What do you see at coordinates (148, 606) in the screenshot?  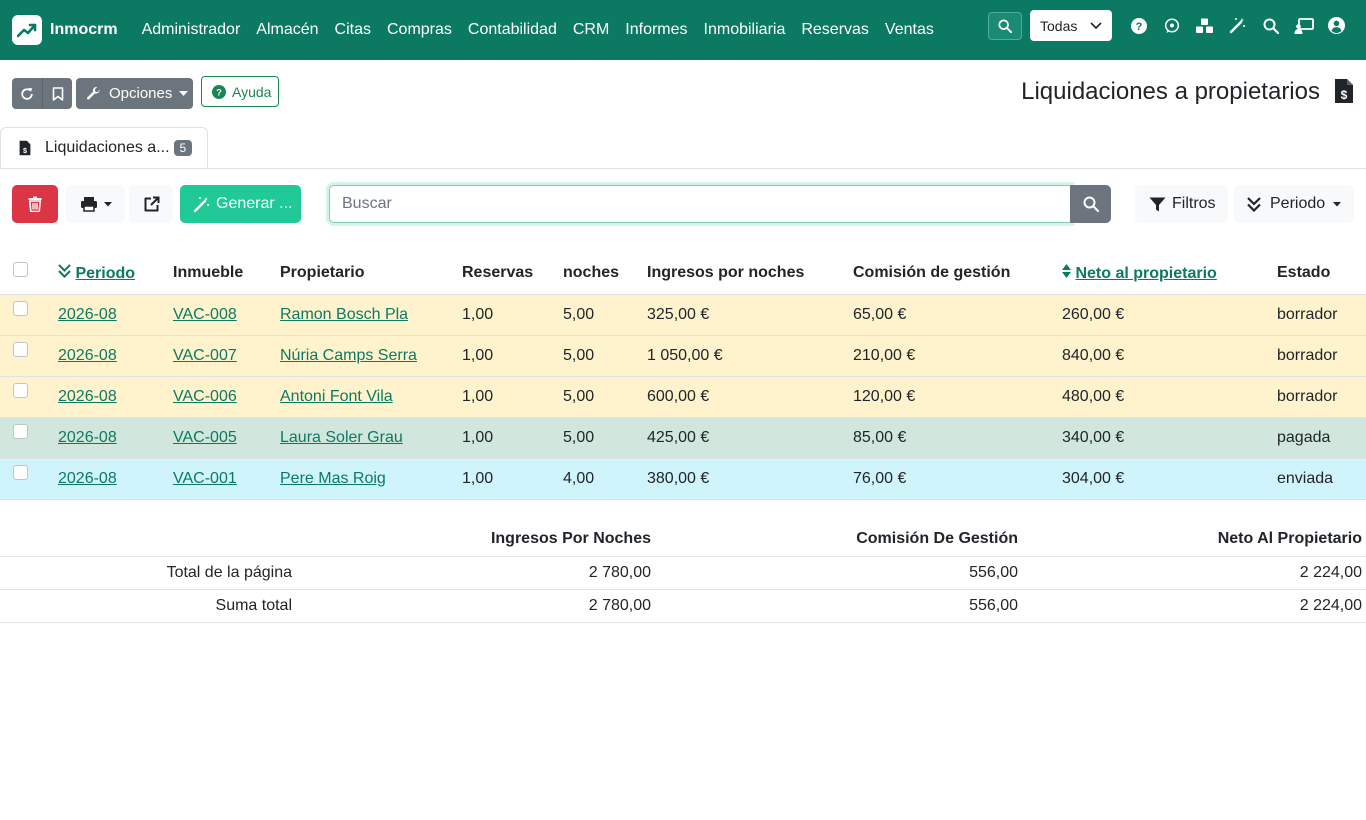 I see `grand-total-label: Suma total` at bounding box center [148, 606].